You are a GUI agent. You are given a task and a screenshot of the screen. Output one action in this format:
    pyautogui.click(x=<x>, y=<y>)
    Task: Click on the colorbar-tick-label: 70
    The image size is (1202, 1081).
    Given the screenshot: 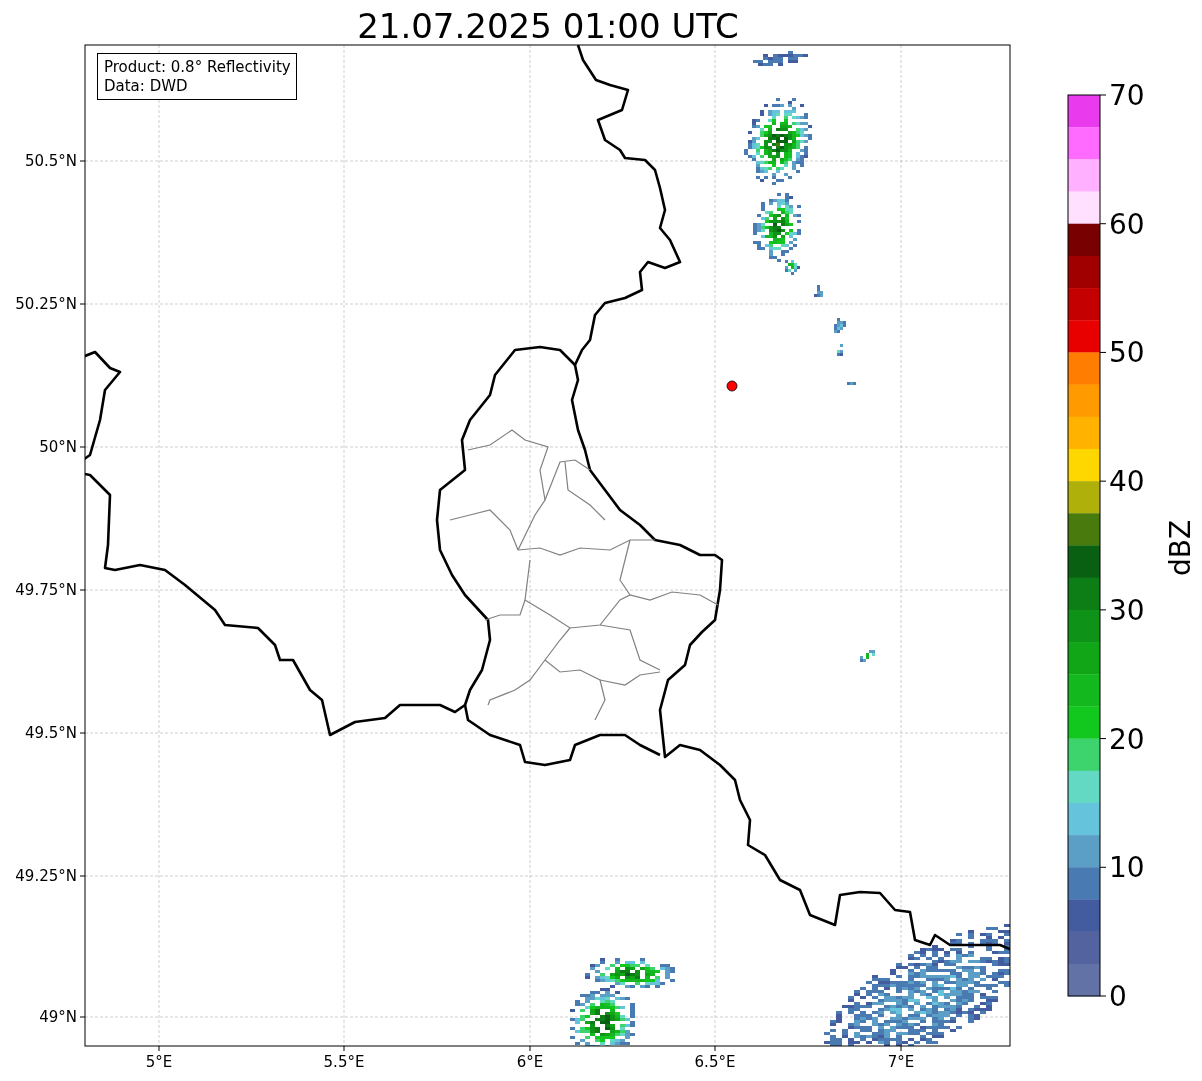 What is the action you would take?
    pyautogui.click(x=1127, y=95)
    